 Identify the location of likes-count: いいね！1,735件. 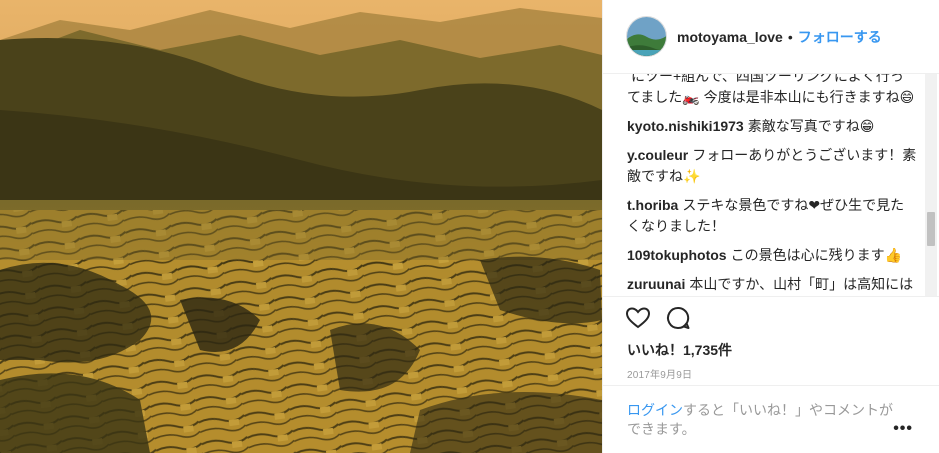
(679, 350).